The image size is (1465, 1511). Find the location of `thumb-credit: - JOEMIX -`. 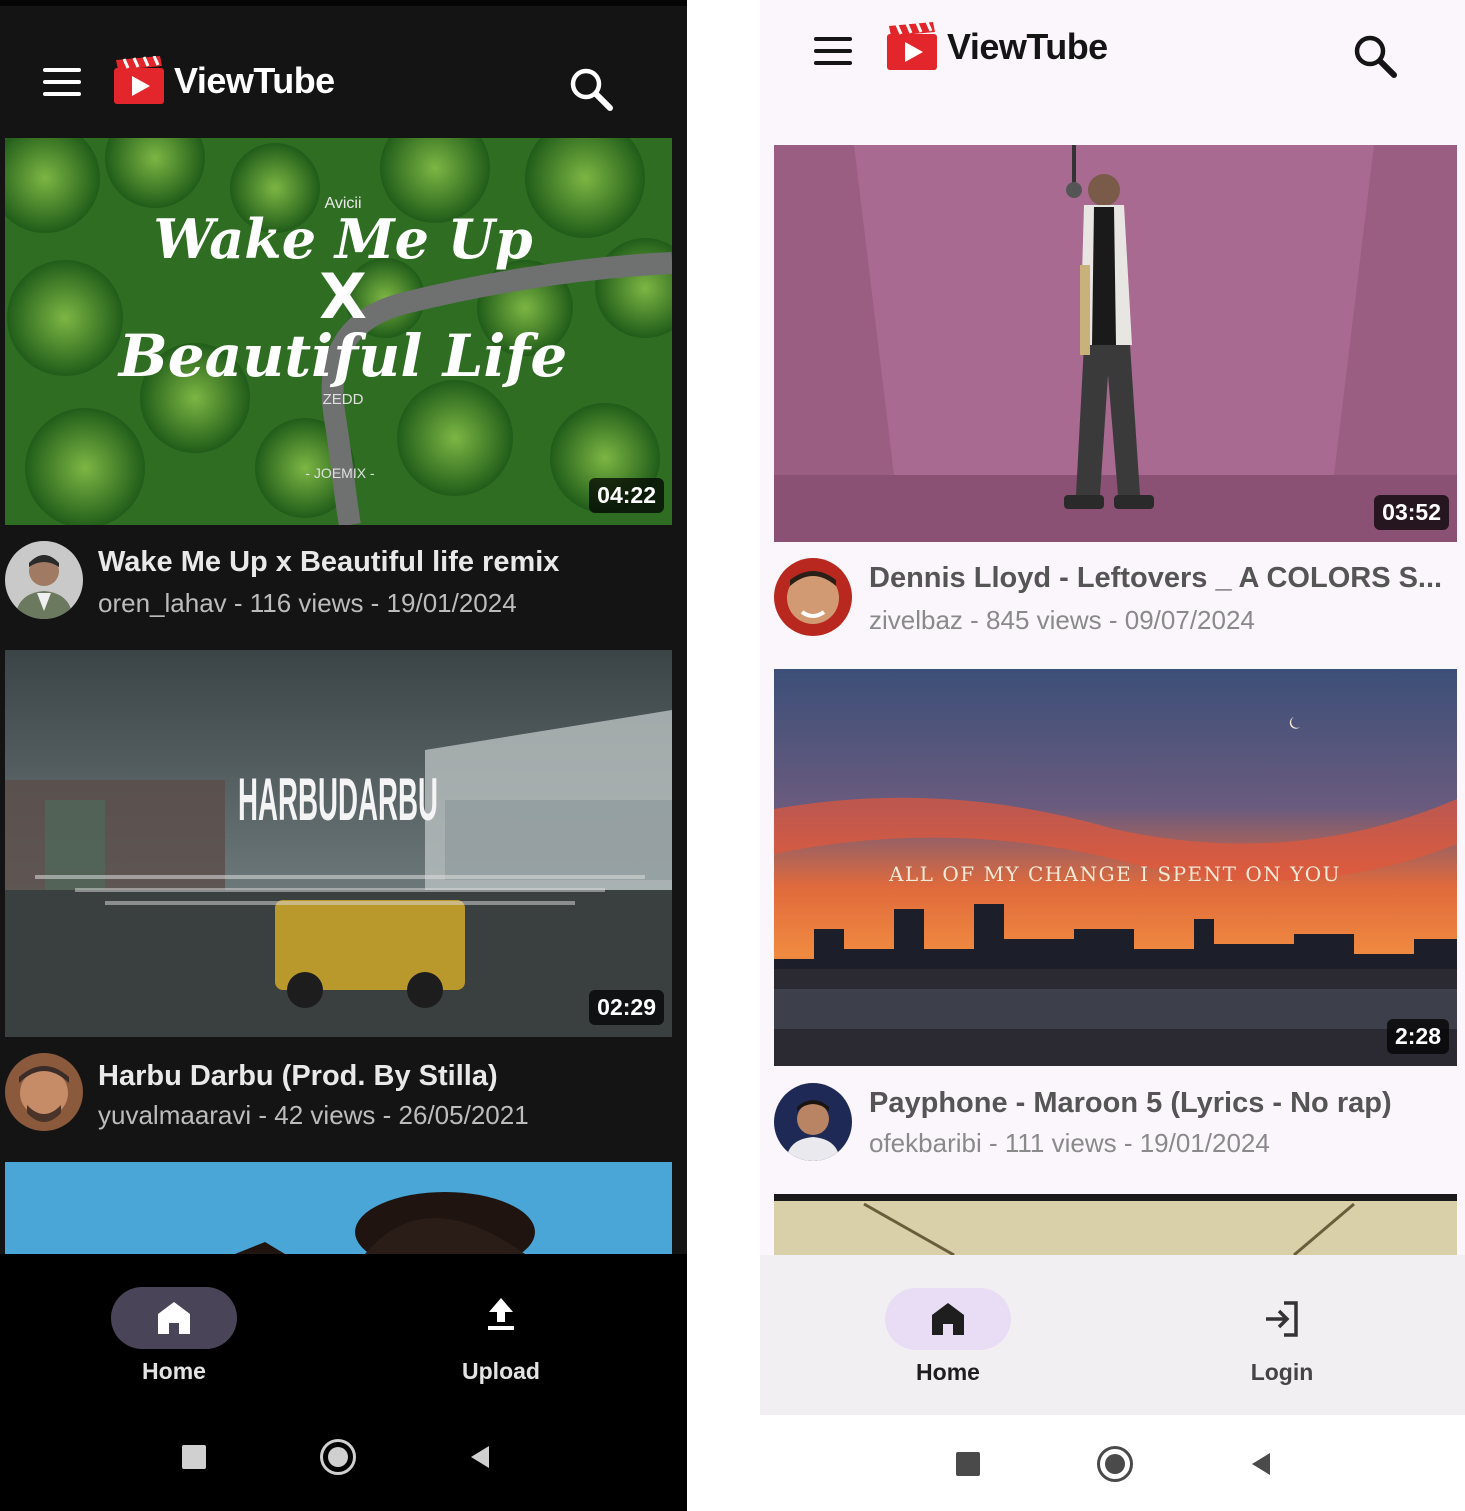

thumb-credit: - JOEMIX - is located at coordinates (340, 473).